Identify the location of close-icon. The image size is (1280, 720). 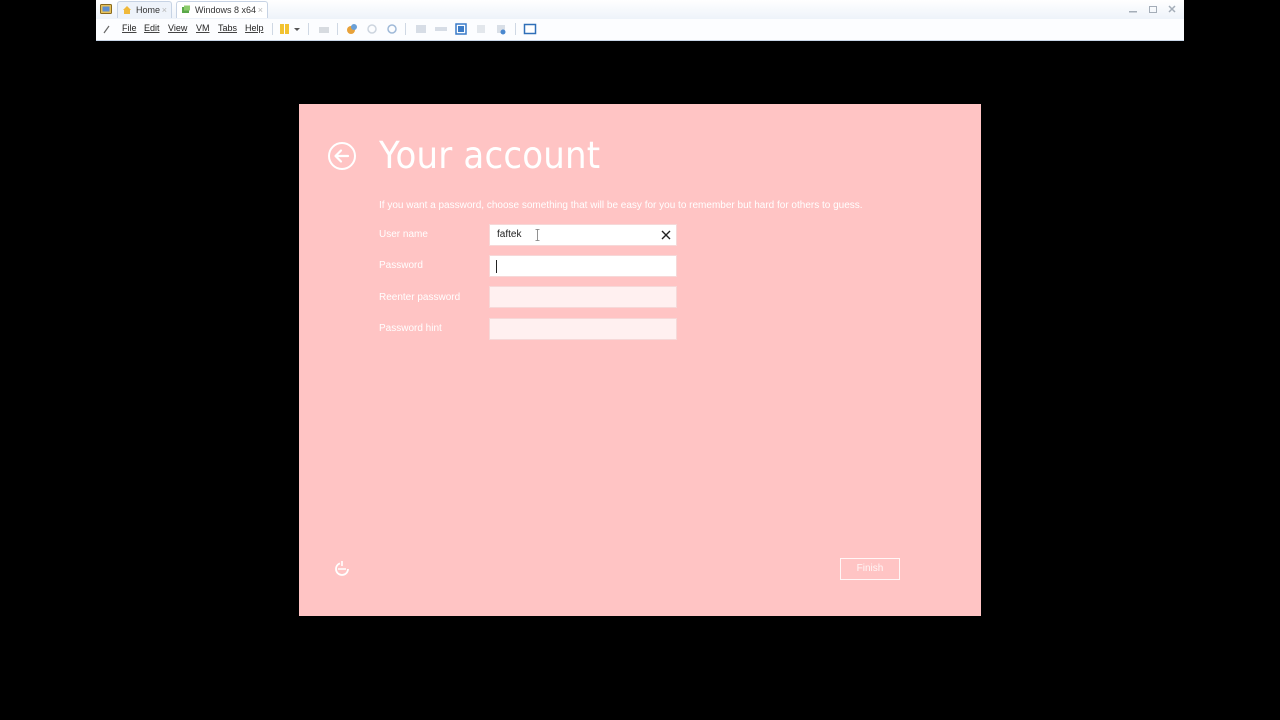
(1172, 9).